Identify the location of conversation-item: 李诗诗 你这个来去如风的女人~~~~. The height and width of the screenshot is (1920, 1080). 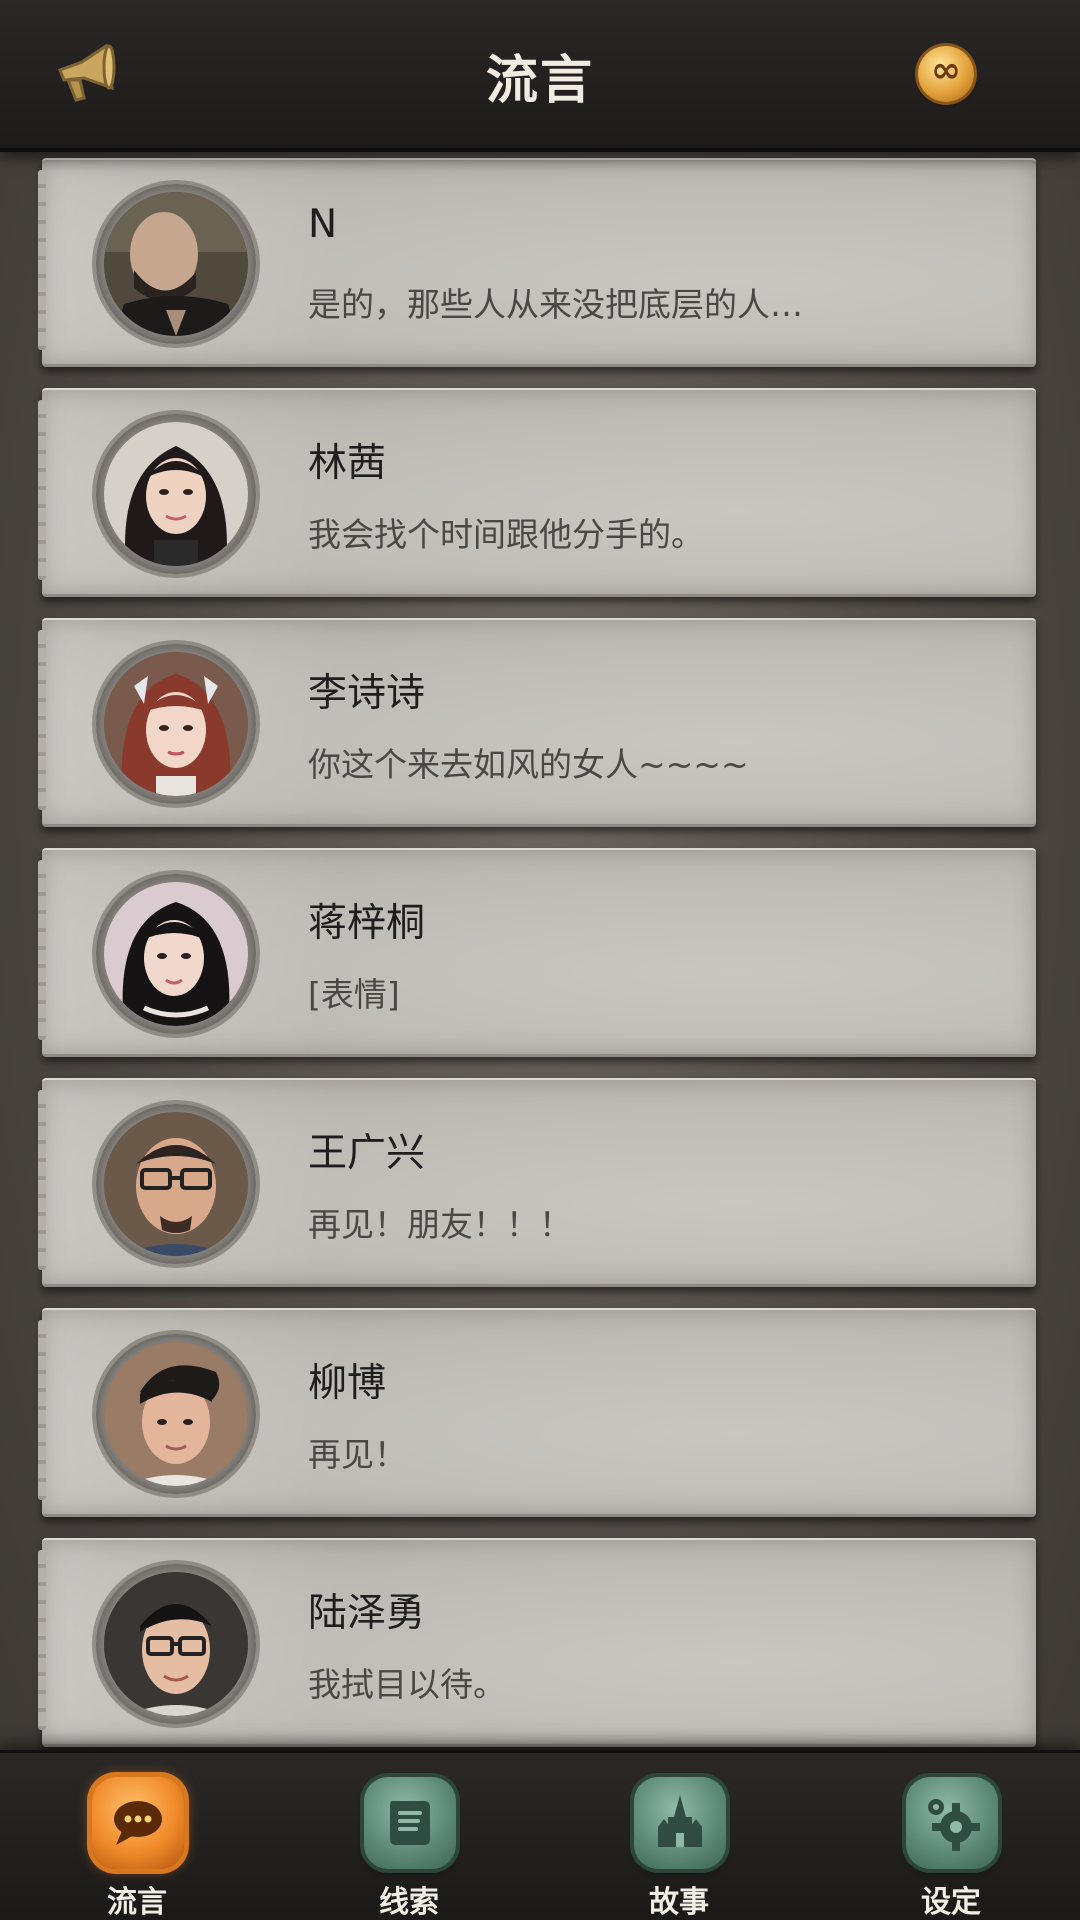
(537, 722).